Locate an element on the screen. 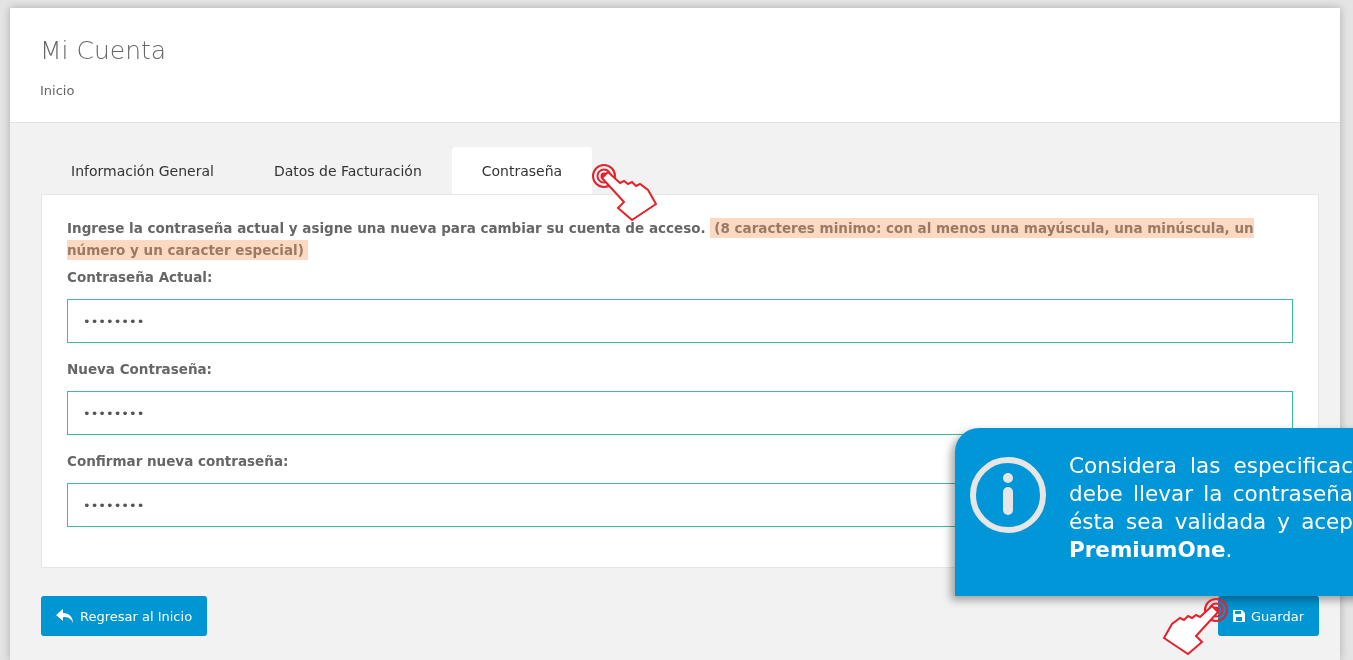 The height and width of the screenshot is (660, 1353). field-label: Contraseña Actual: is located at coordinates (140, 277).